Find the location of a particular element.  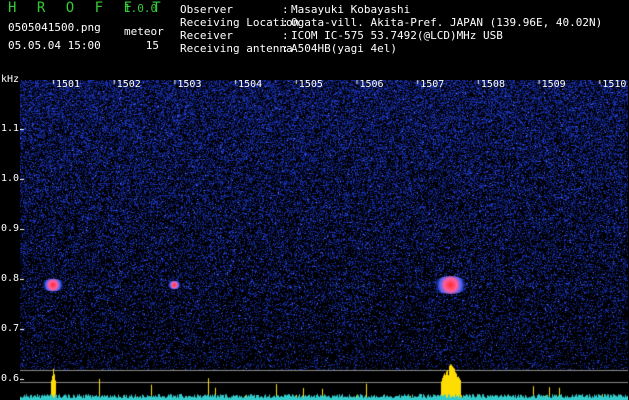

app-version: 1.0.0 is located at coordinates (141, 8).